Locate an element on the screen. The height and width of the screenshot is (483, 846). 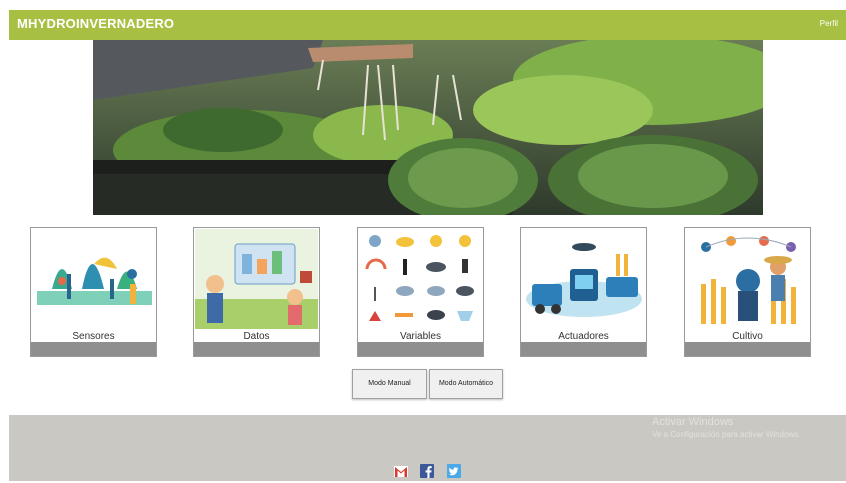
card-datos: Datos is located at coordinates (256, 292).